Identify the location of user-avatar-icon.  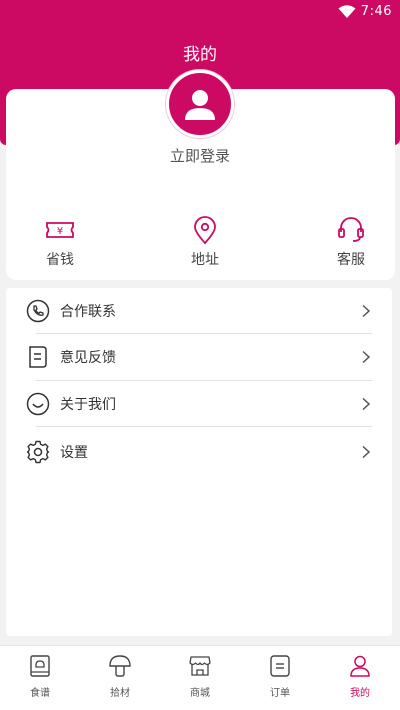
(200, 105).